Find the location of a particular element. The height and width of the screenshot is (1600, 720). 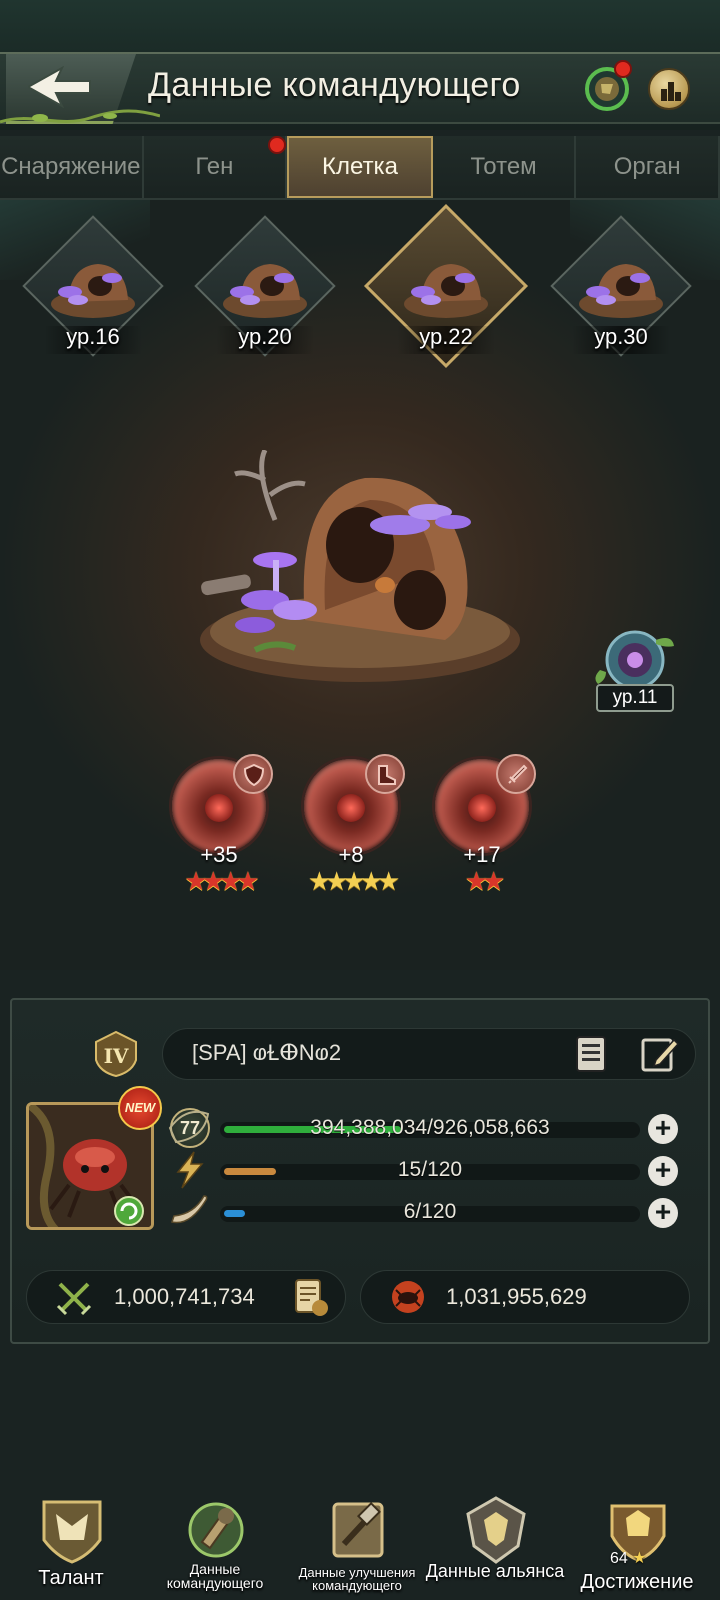

cell-nest-illustration is located at coordinates (360, 566).